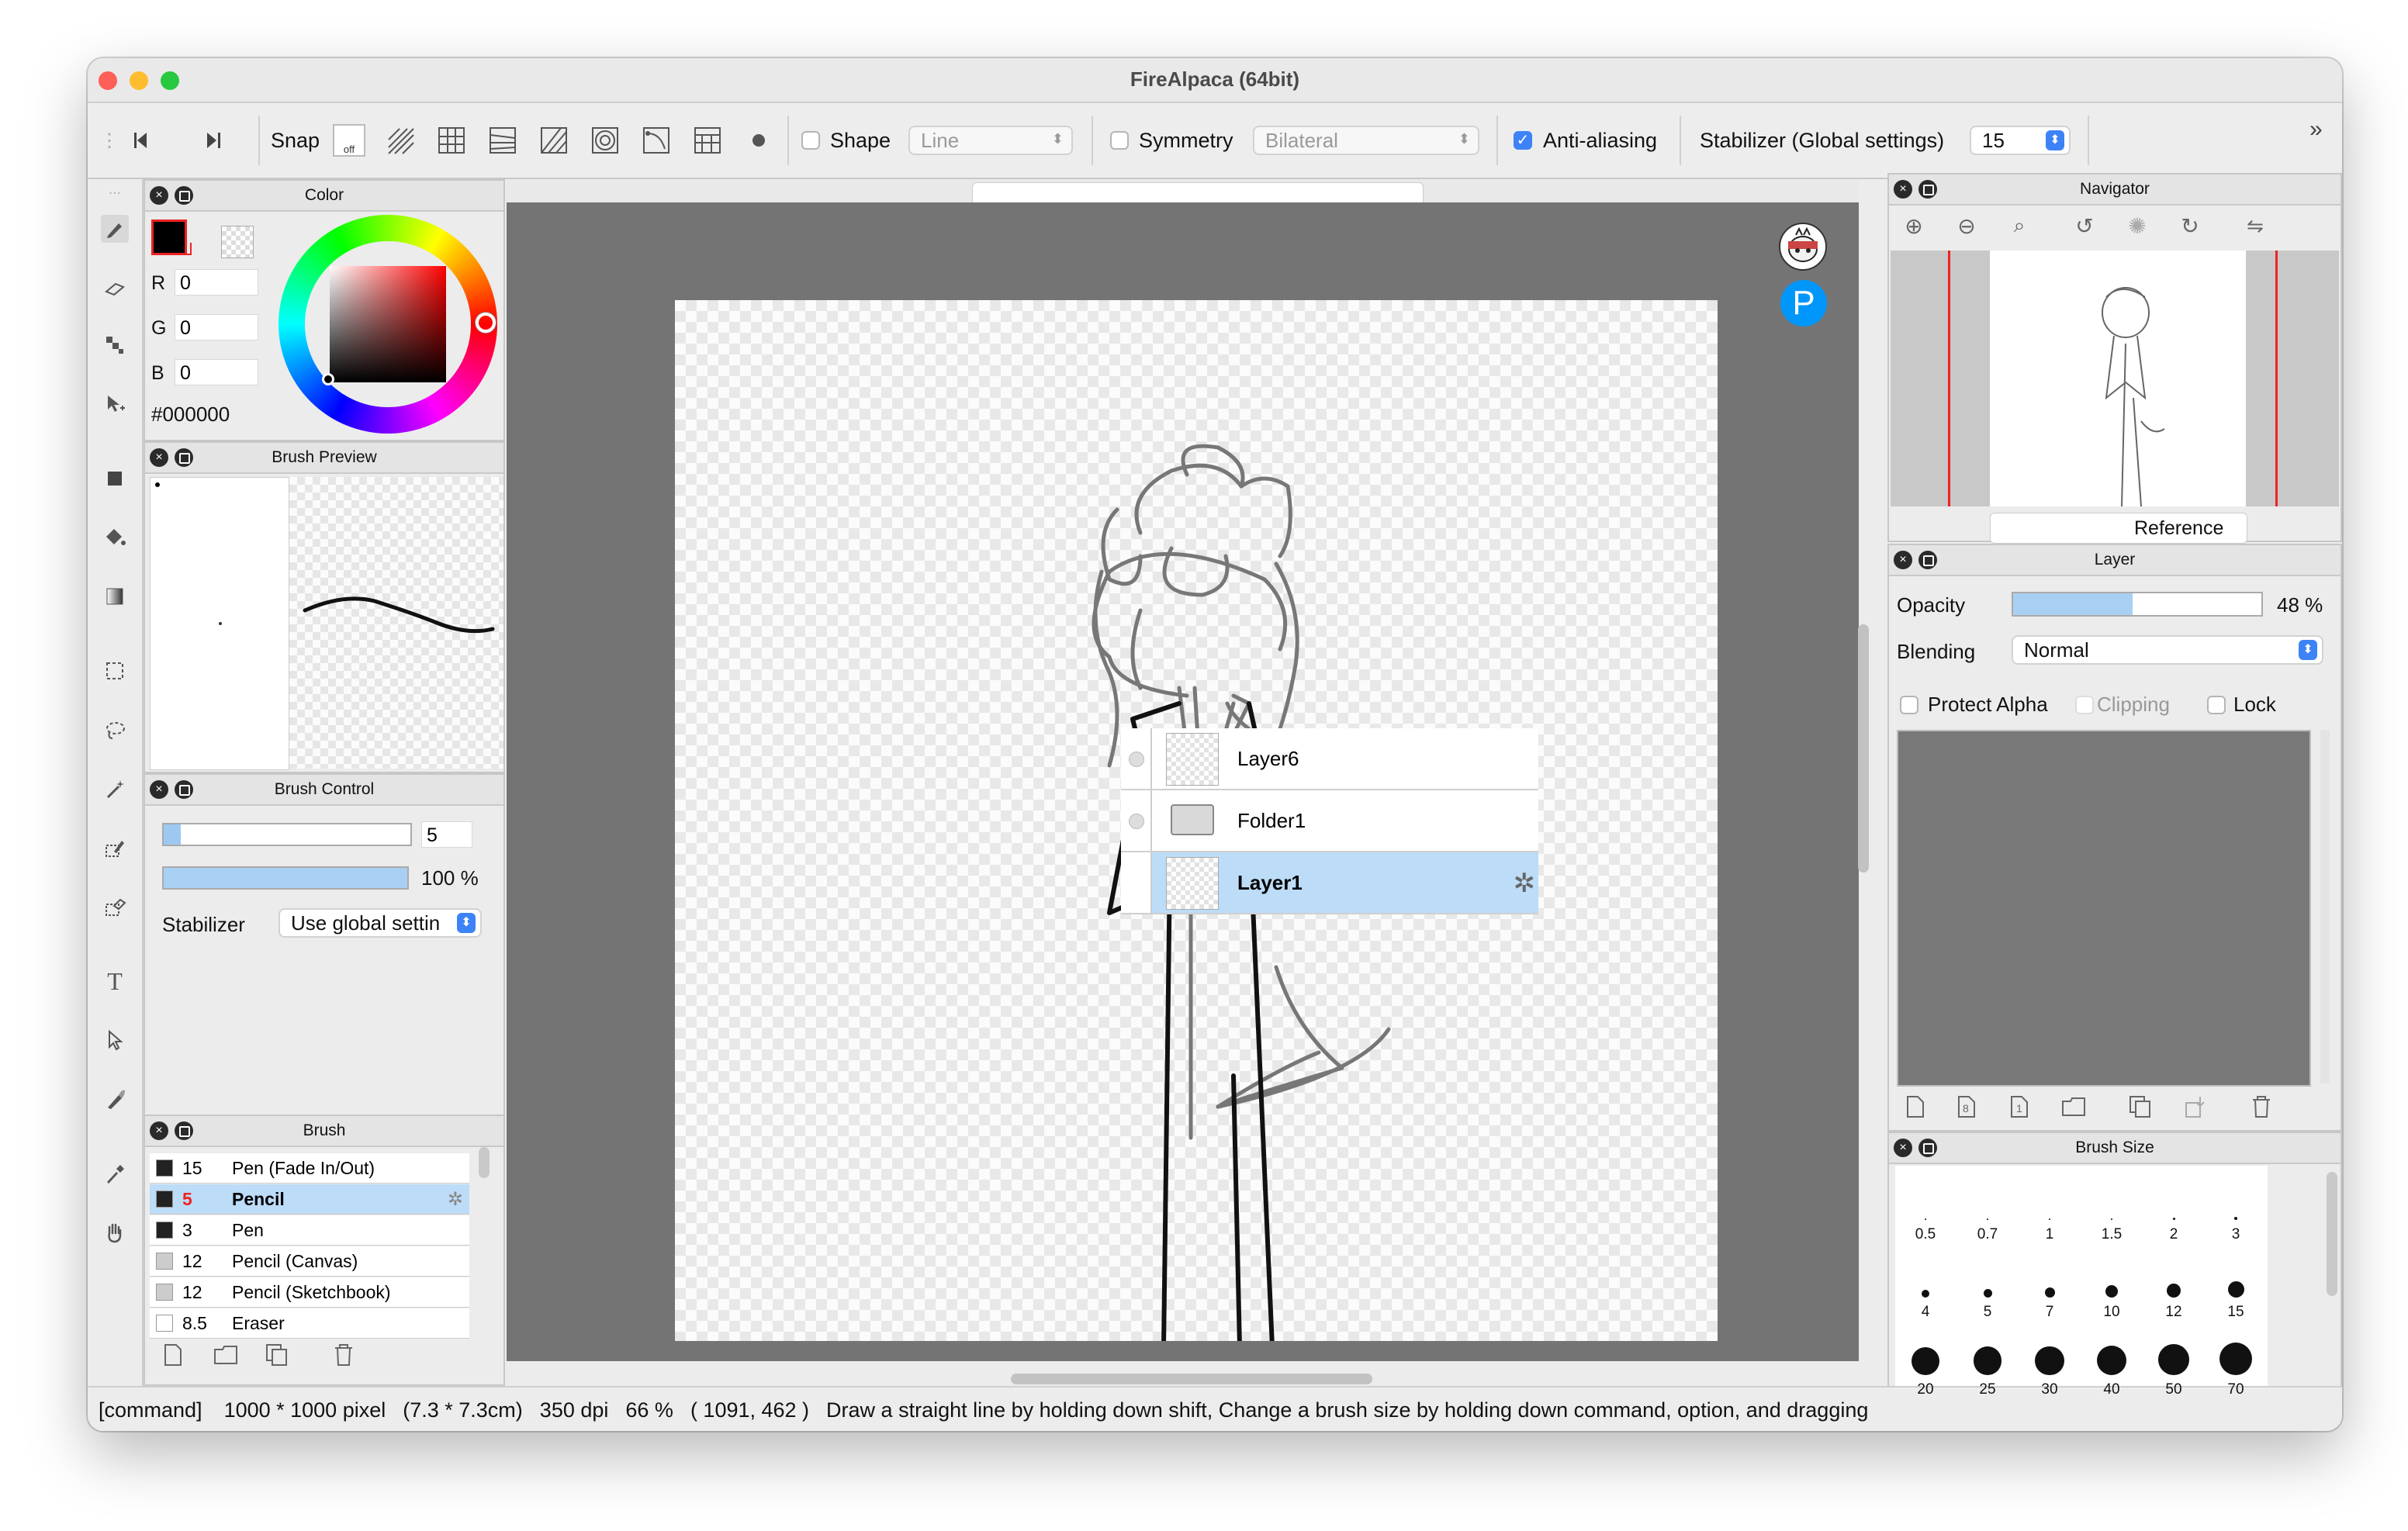 This screenshot has width=2408, height=1531. What do you see at coordinates (707, 140) in the screenshot?
I see `snap-3d-button` at bounding box center [707, 140].